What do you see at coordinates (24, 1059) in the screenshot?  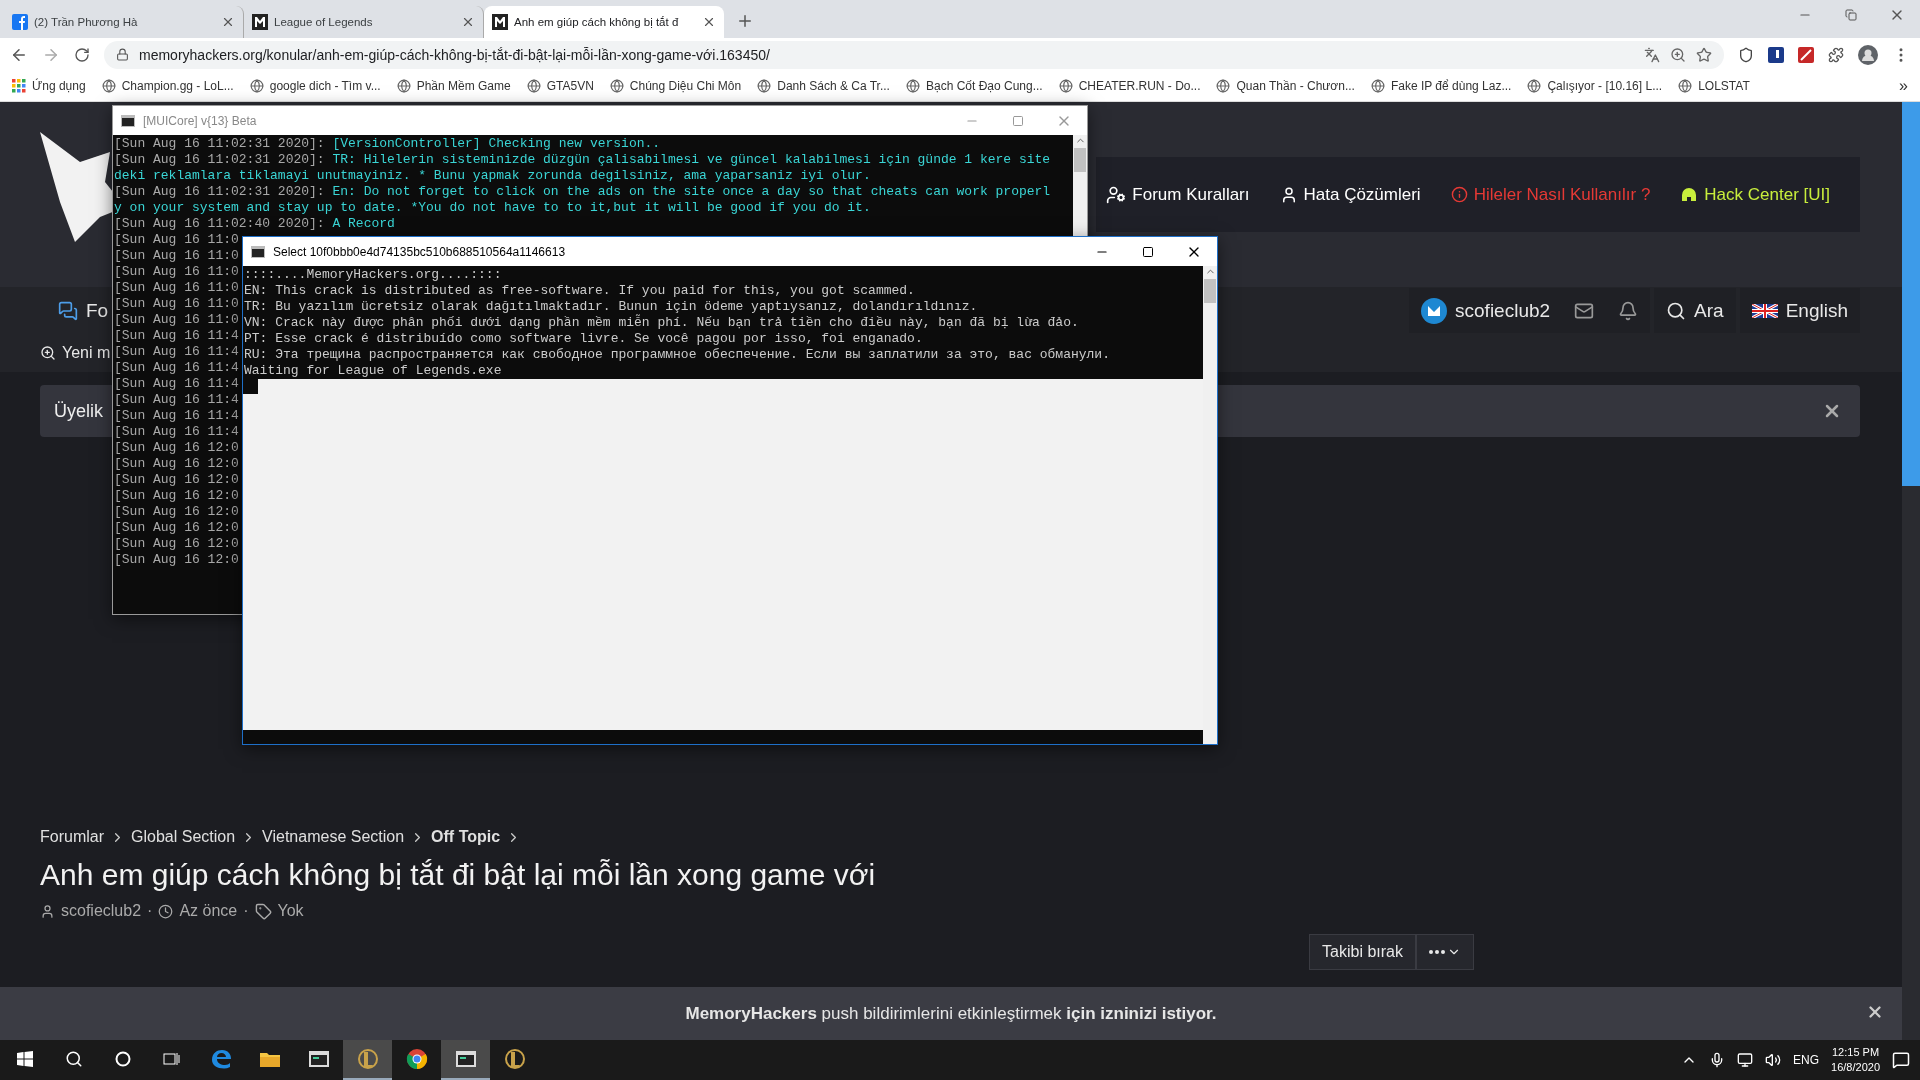 I see `windows-logo-icon` at bounding box center [24, 1059].